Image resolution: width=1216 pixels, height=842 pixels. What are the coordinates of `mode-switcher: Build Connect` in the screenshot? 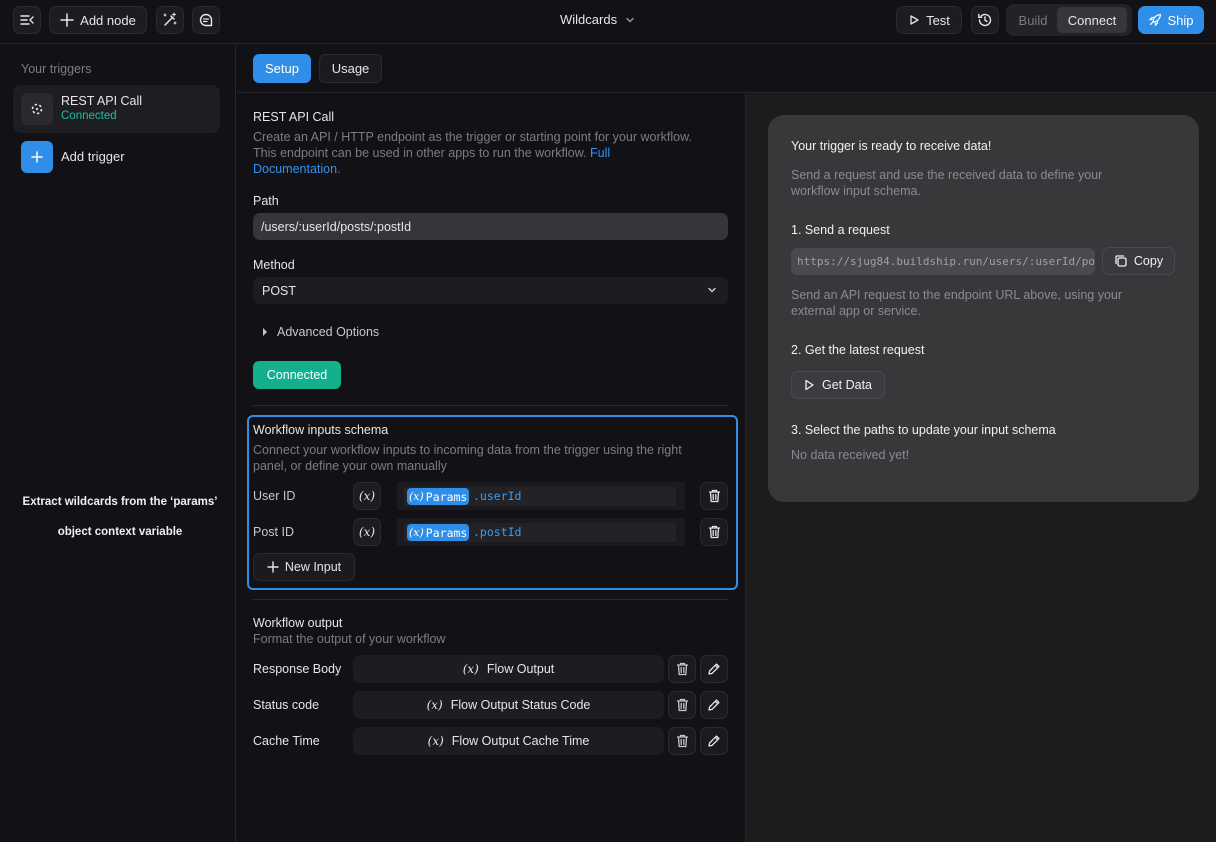 It's located at (1069, 20).